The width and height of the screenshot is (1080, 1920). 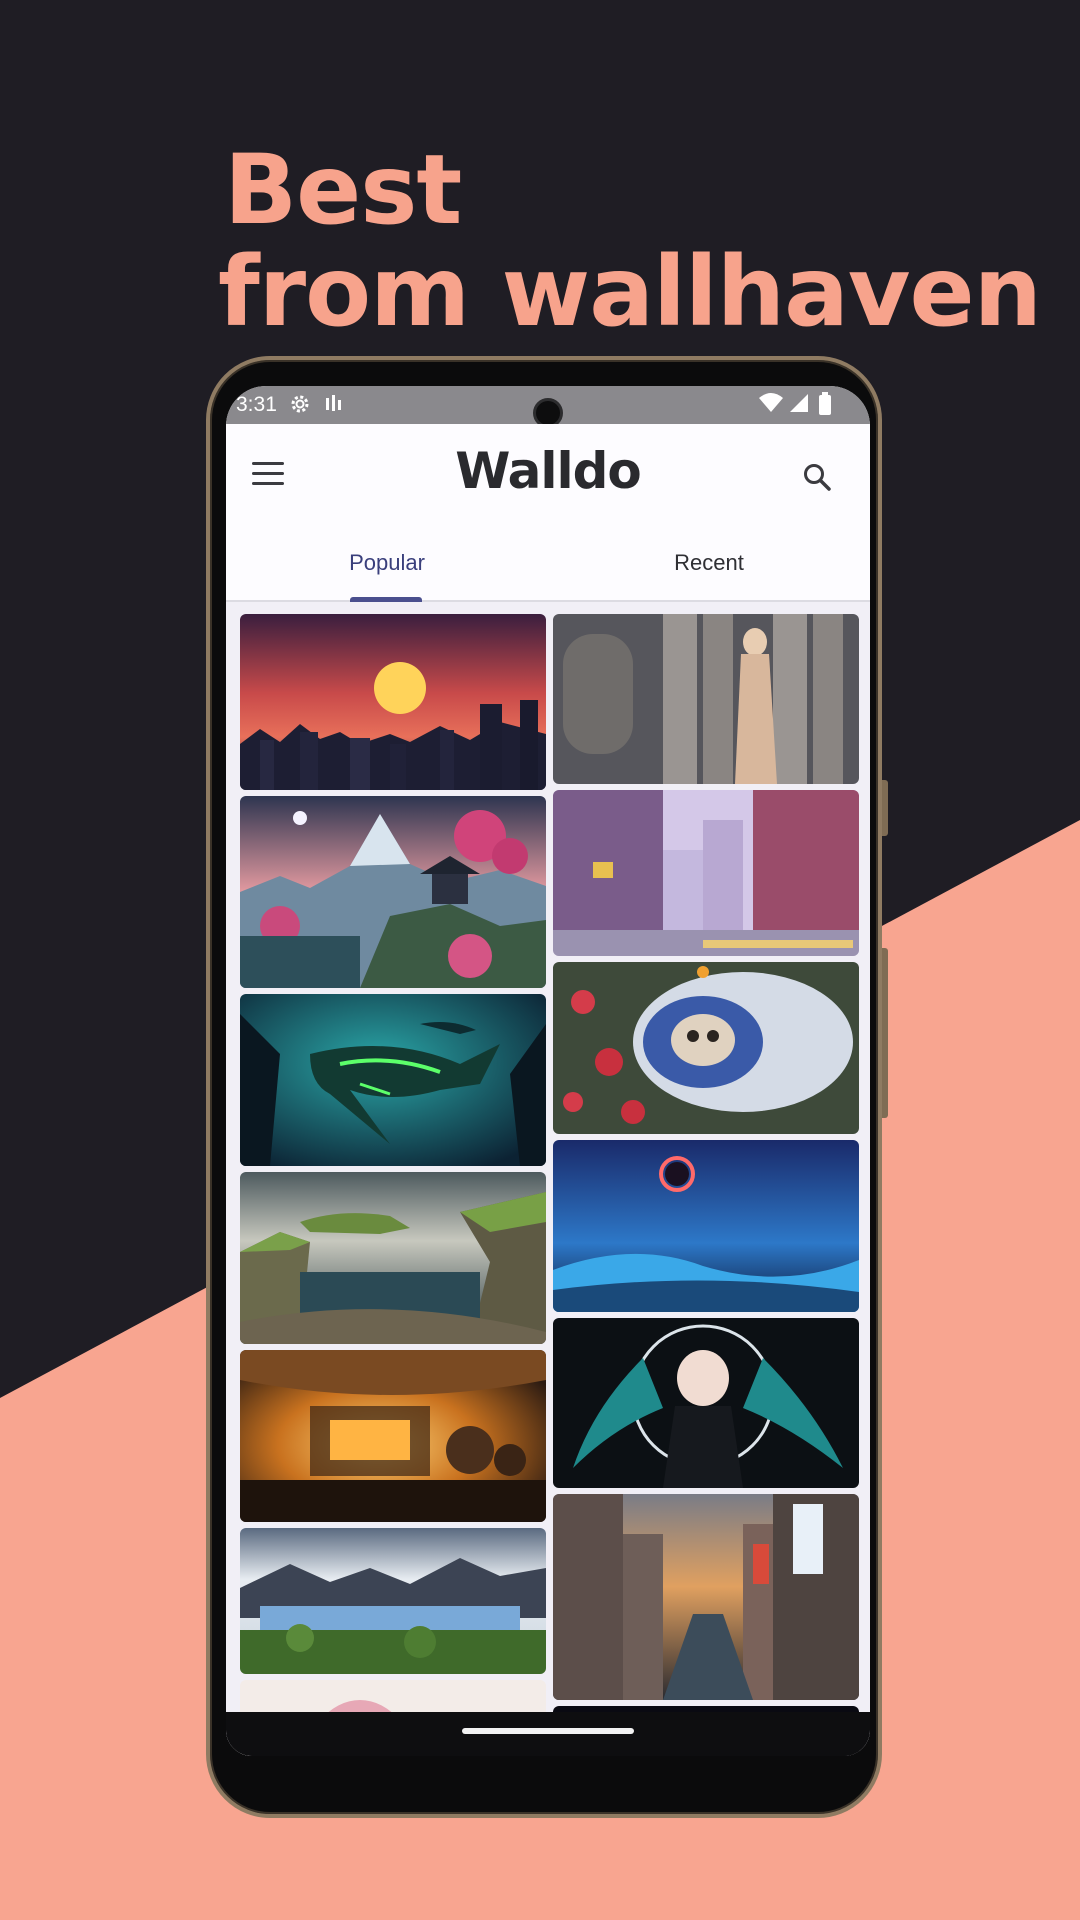 I want to click on wifi-icon, so click(x=771, y=406).